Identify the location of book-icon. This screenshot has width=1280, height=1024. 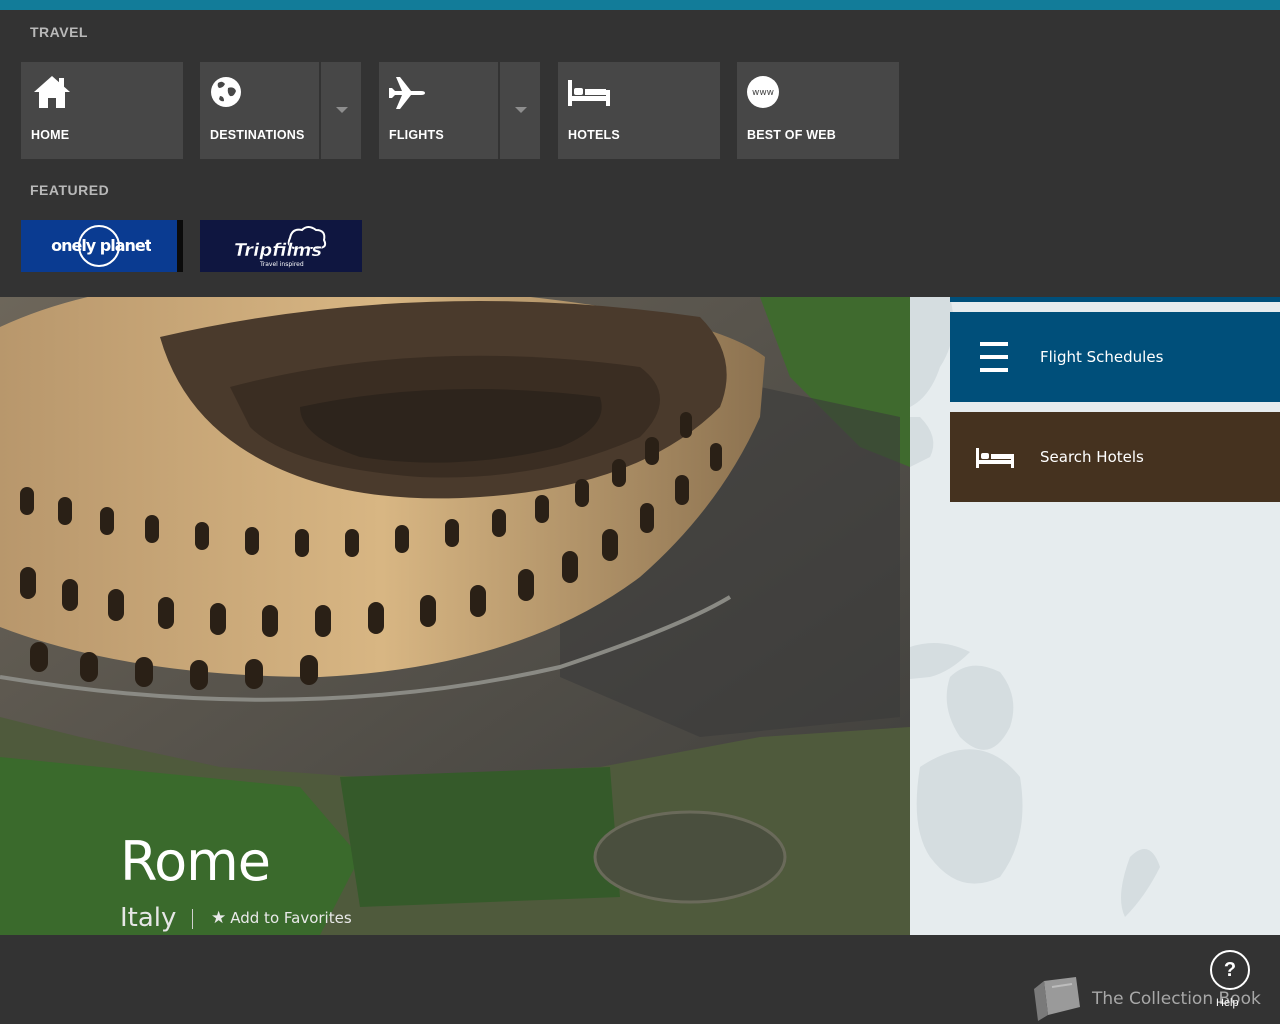
(1057, 999).